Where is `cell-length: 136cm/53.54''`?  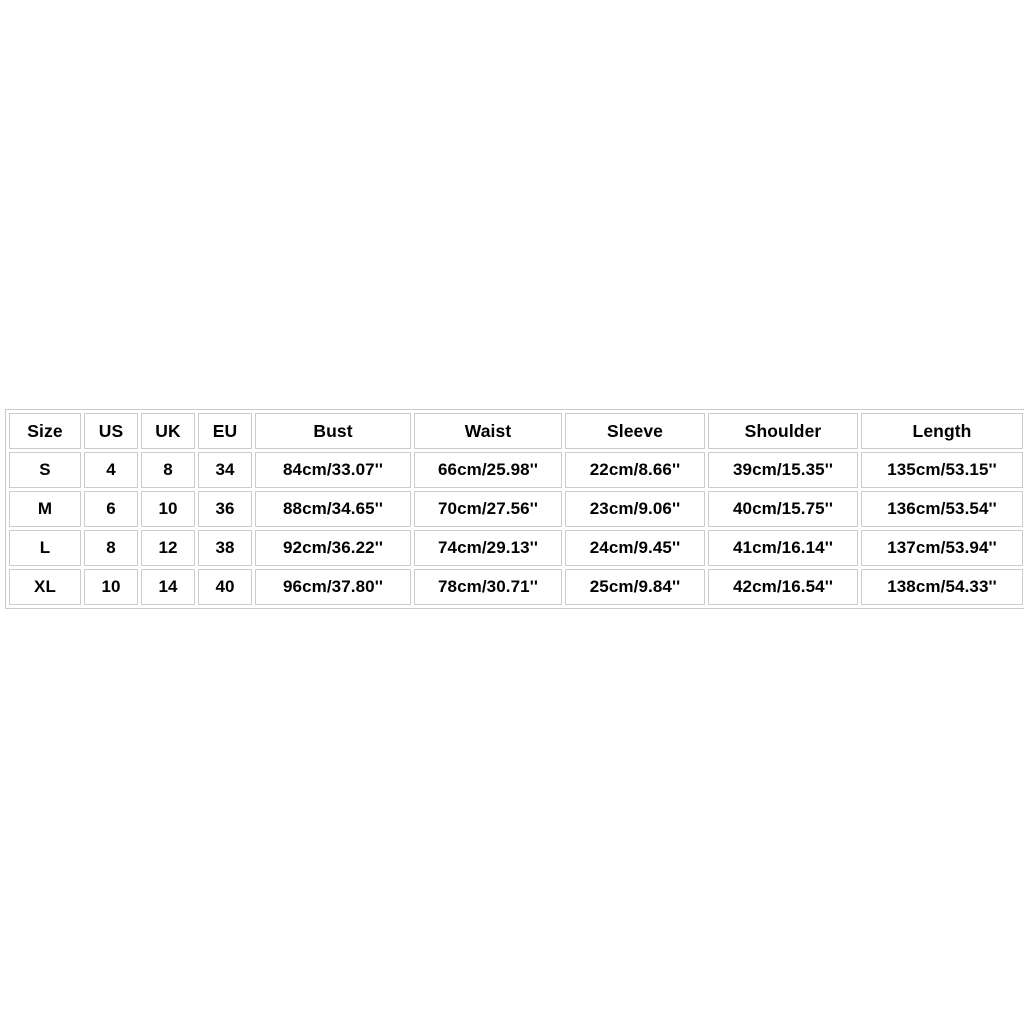
cell-length: 136cm/53.54'' is located at coordinates (942, 509).